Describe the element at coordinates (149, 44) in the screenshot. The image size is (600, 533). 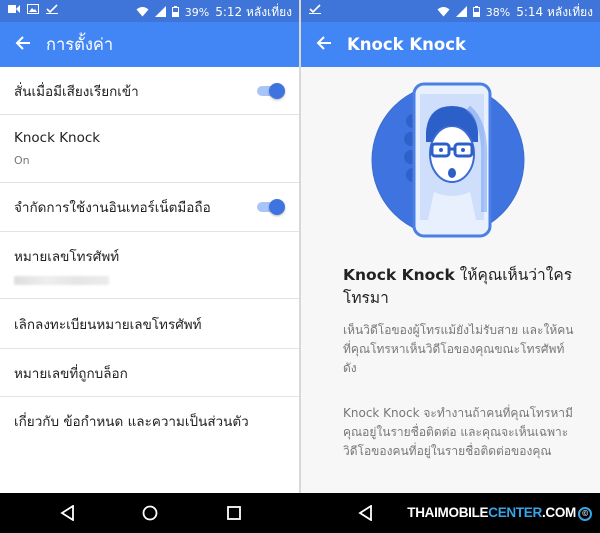
I see `app-bar: การตั้งค่า` at that location.